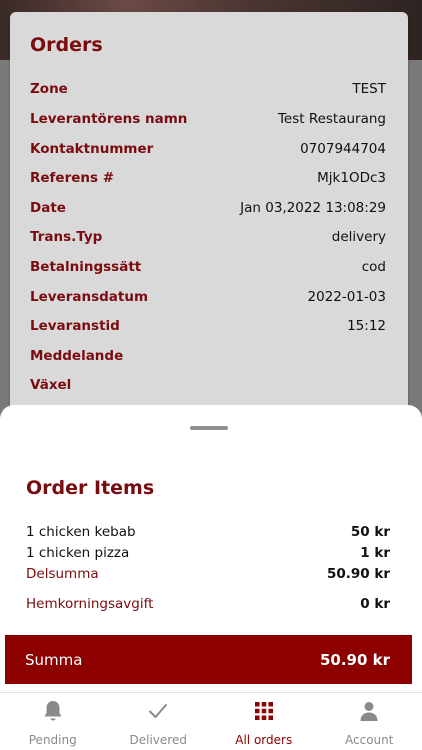 Image resolution: width=422 pixels, height=750 pixels. Describe the element at coordinates (375, 604) in the screenshot. I see `delivery-fee-value: 0 kr` at that location.